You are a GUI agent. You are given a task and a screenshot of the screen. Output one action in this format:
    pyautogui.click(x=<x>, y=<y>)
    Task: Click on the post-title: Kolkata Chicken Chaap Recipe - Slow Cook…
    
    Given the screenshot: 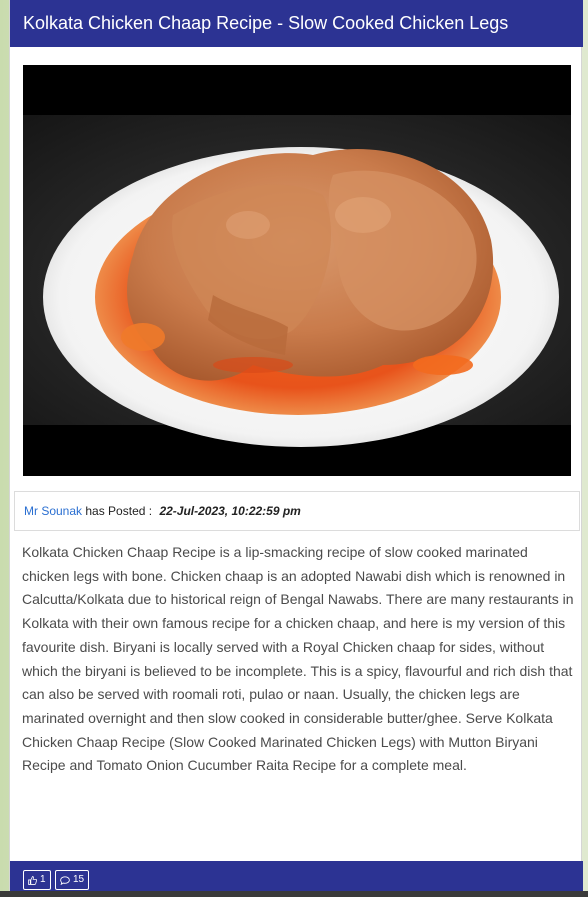 What is the action you would take?
    pyautogui.click(x=296, y=23)
    